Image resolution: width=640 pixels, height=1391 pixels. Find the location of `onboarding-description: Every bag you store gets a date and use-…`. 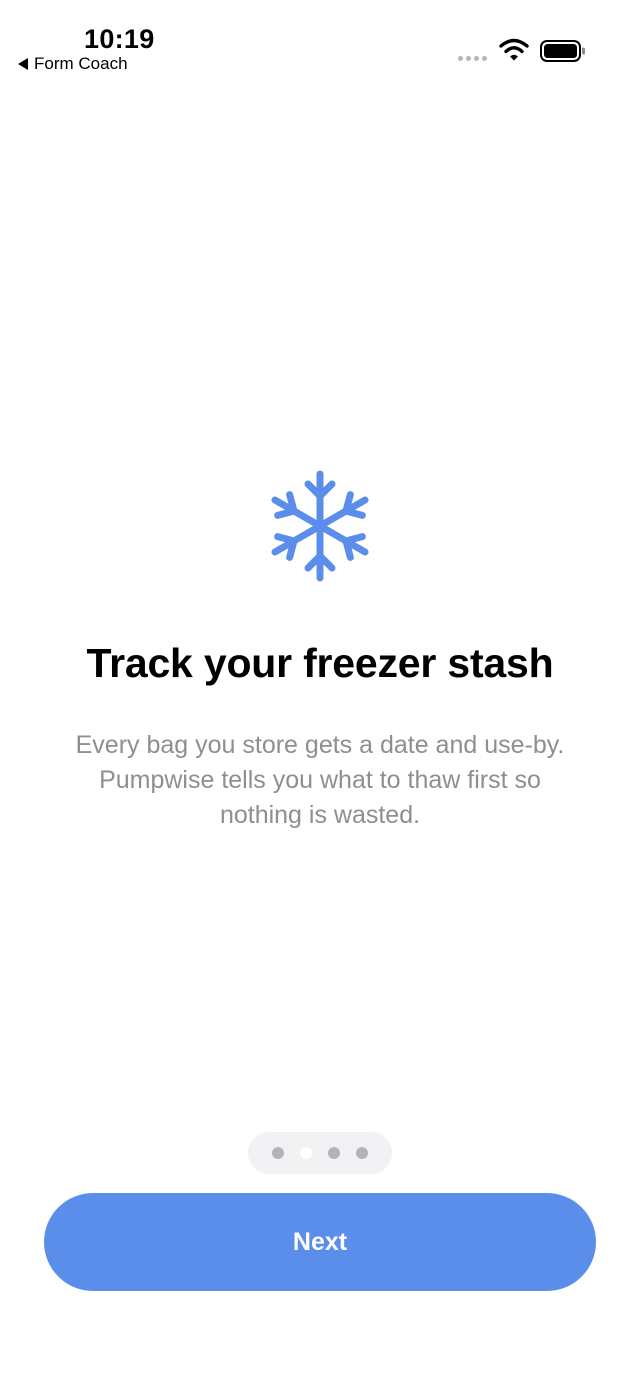

onboarding-description: Every bag you store gets a date and use-… is located at coordinates (320, 780).